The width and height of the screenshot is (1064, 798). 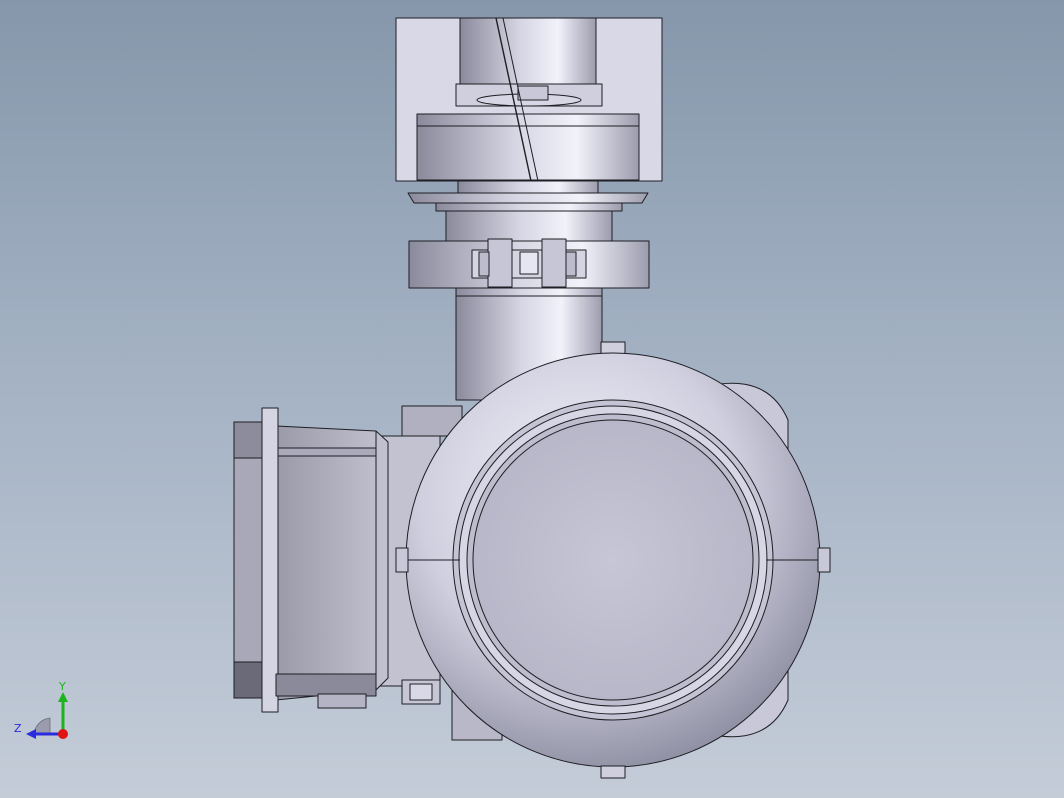 What do you see at coordinates (528, 211) in the screenshot?
I see `disc-flange` at bounding box center [528, 211].